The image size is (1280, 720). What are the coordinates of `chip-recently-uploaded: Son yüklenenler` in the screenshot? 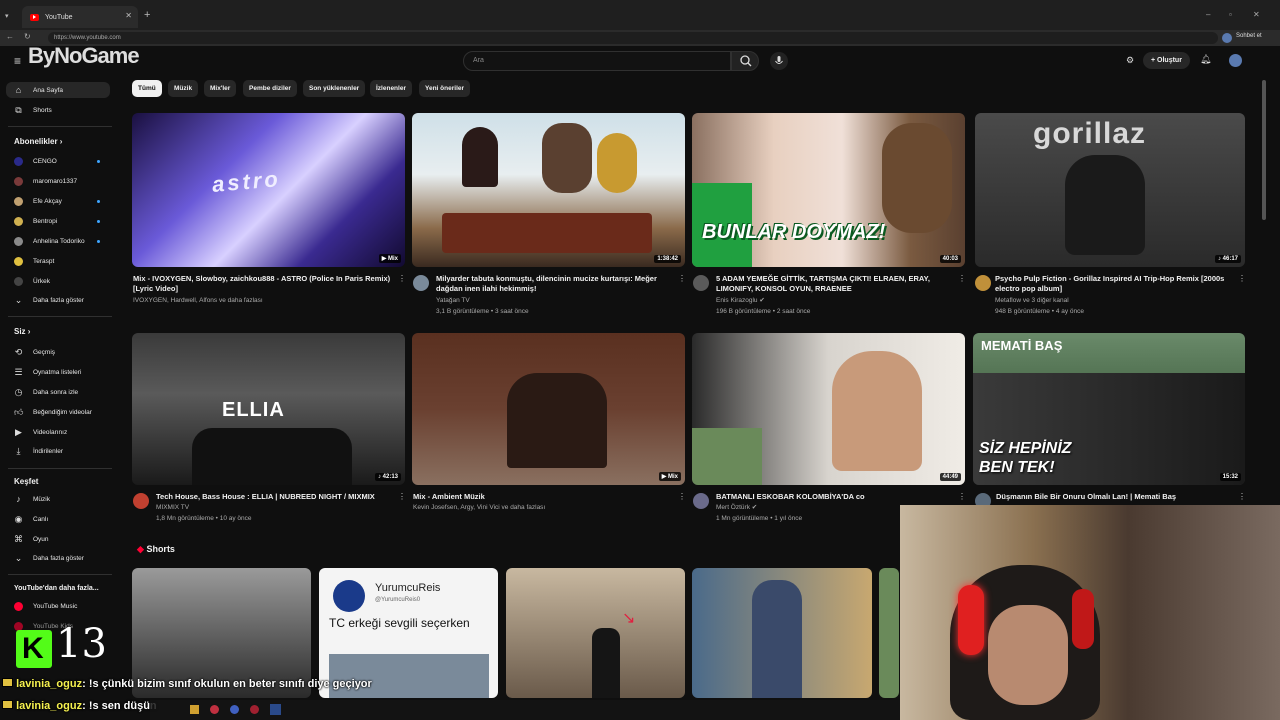 It's located at (334, 88).